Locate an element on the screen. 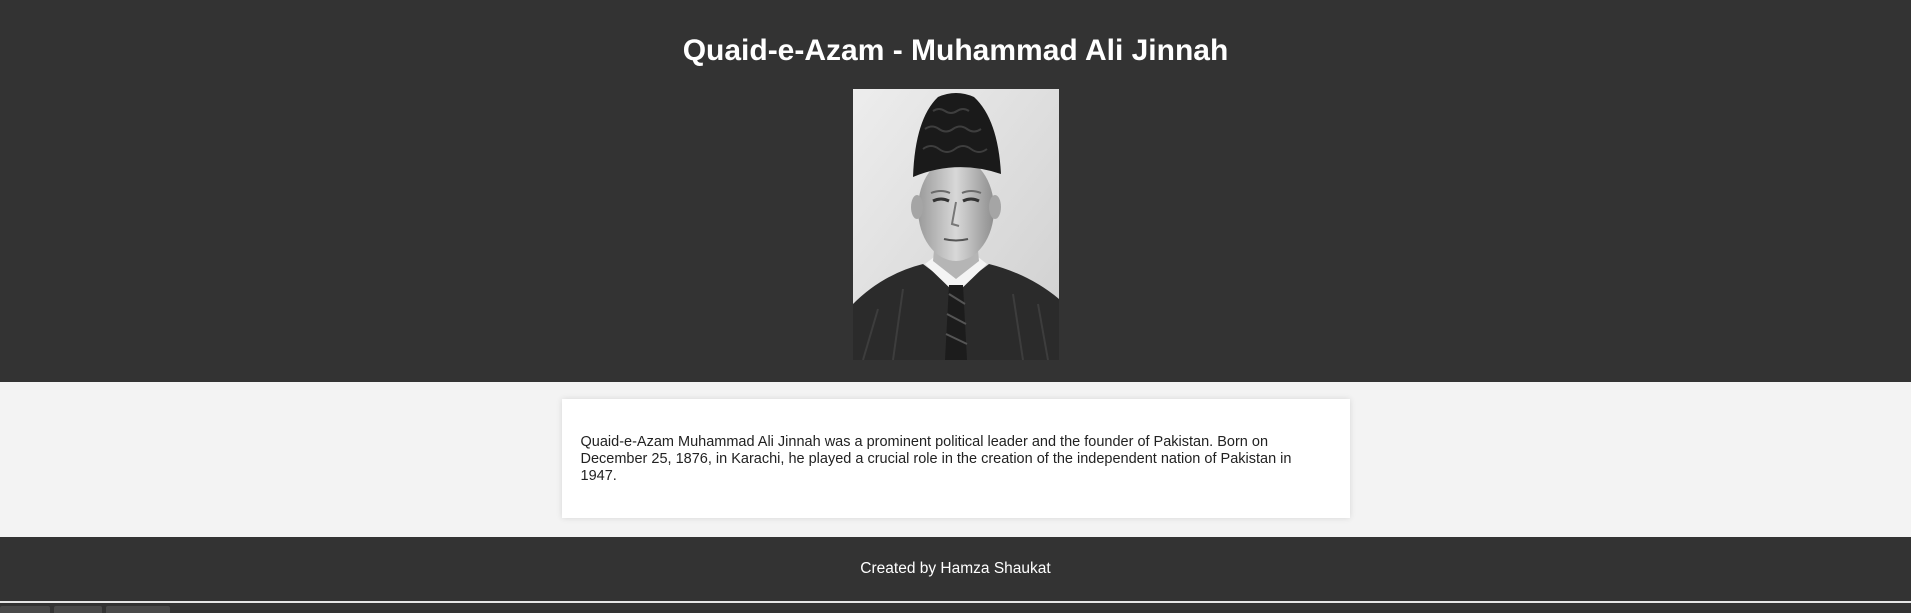 The image size is (1911, 613). taskbar-strip is located at coordinates (955, 608).